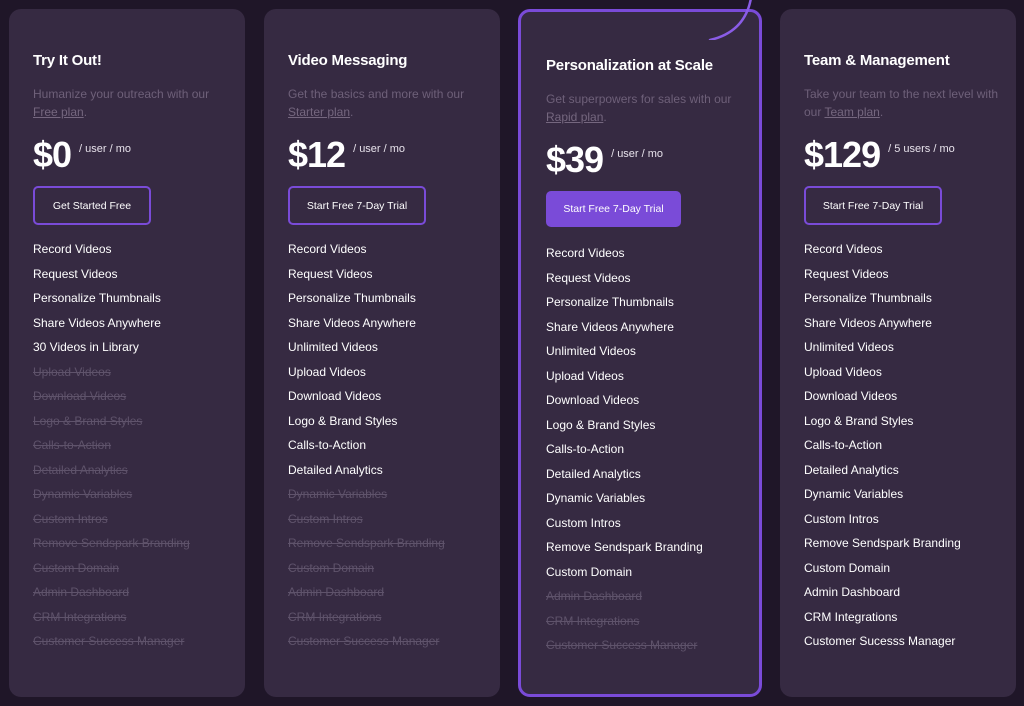  I want to click on plan-link: Rapid plan, so click(574, 117).